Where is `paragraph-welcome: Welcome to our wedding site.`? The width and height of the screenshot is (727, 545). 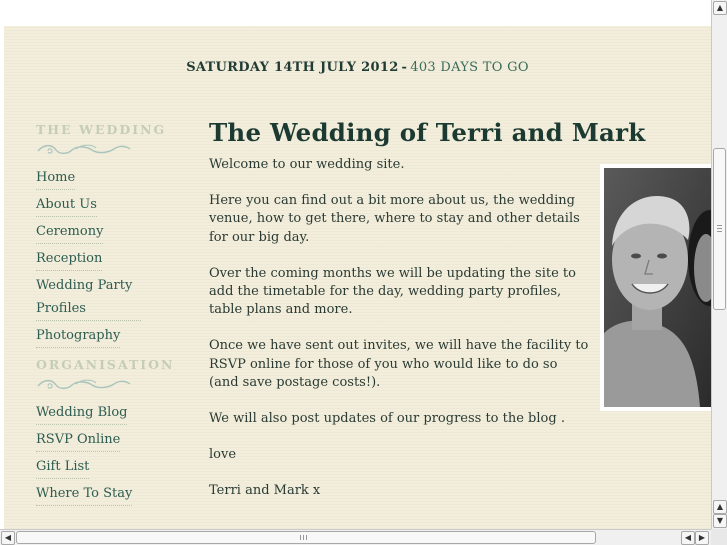 paragraph-welcome: Welcome to our wedding site. is located at coordinates (307, 164).